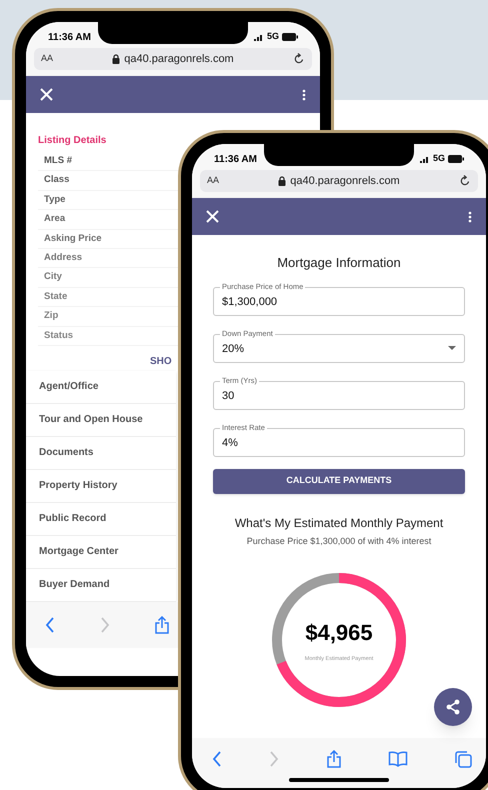  I want to click on section-row: Property History, so click(101, 486).